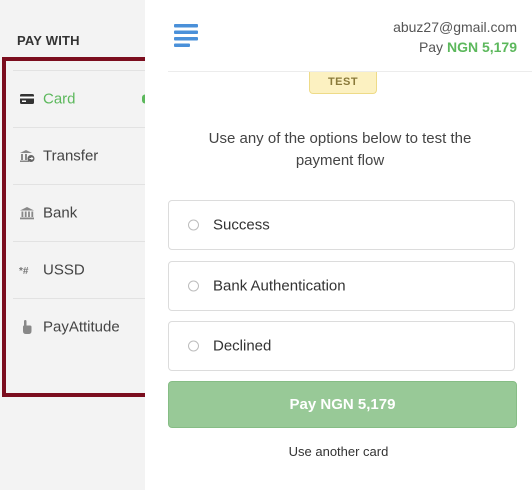  I want to click on pay-prefix: Pay, so click(431, 47).